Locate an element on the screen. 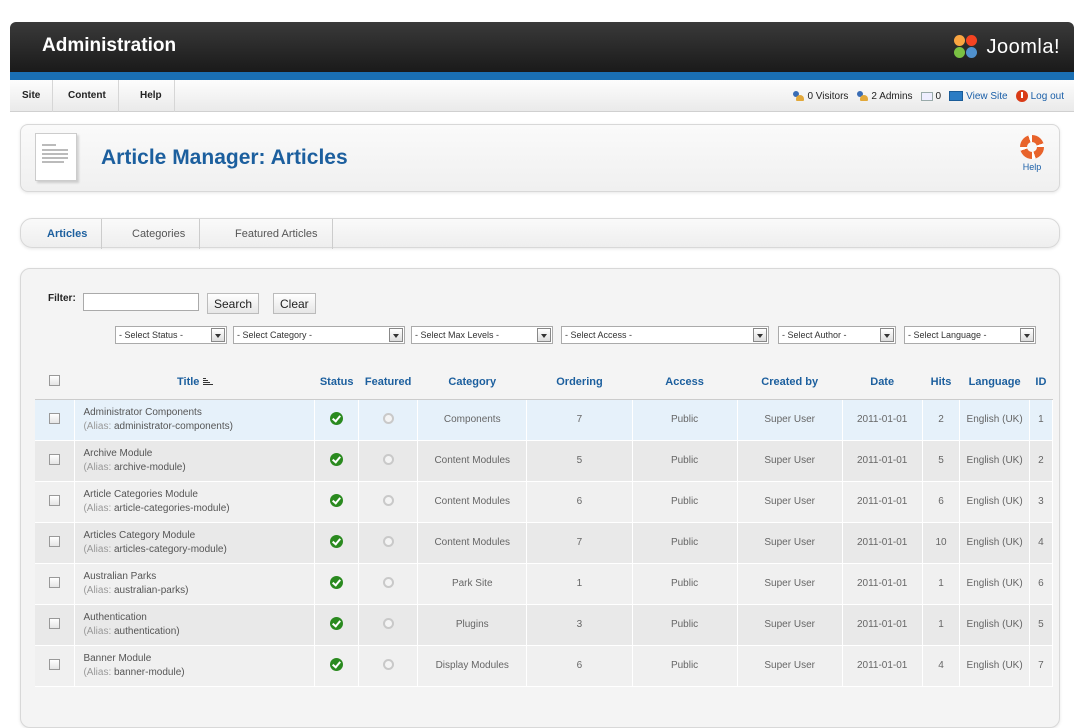  select-all-cell is located at coordinates (55, 382).